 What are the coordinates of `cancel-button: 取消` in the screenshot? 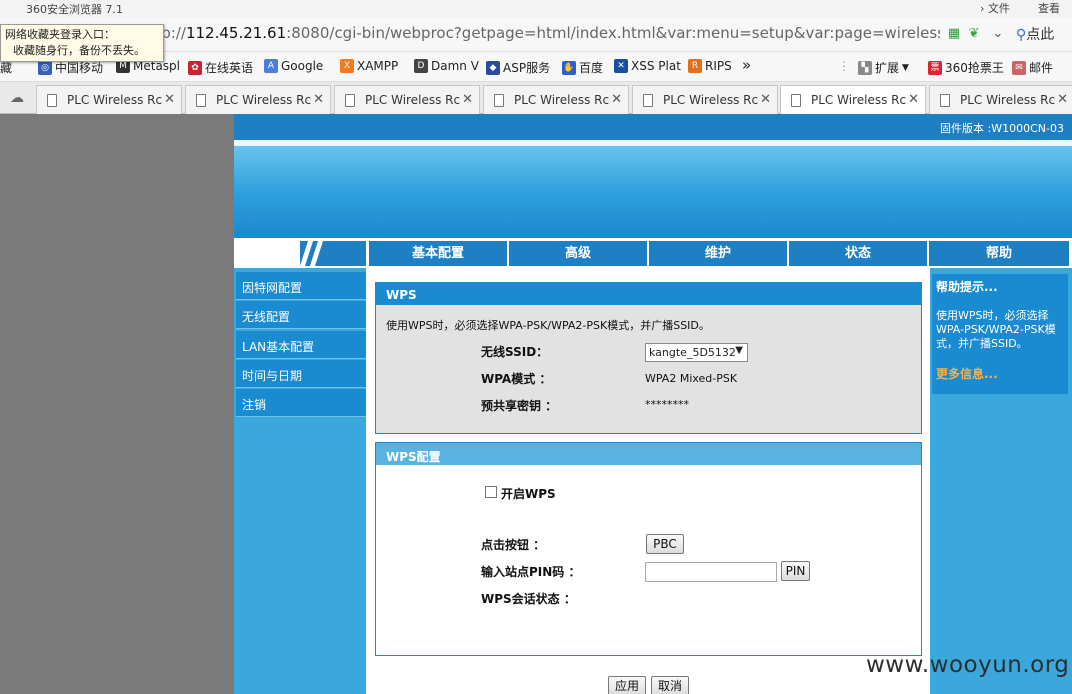 It's located at (670, 685).